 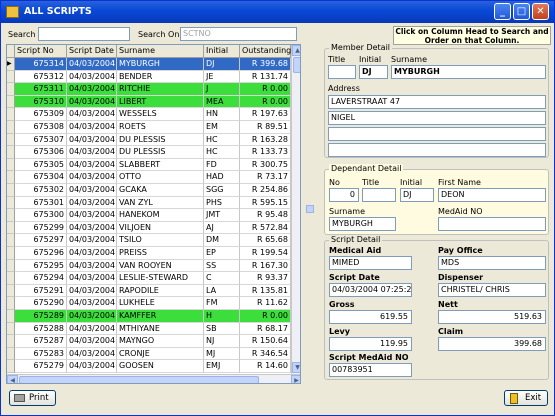 I want to click on row-indicator: ▶, so click(x=11, y=64).